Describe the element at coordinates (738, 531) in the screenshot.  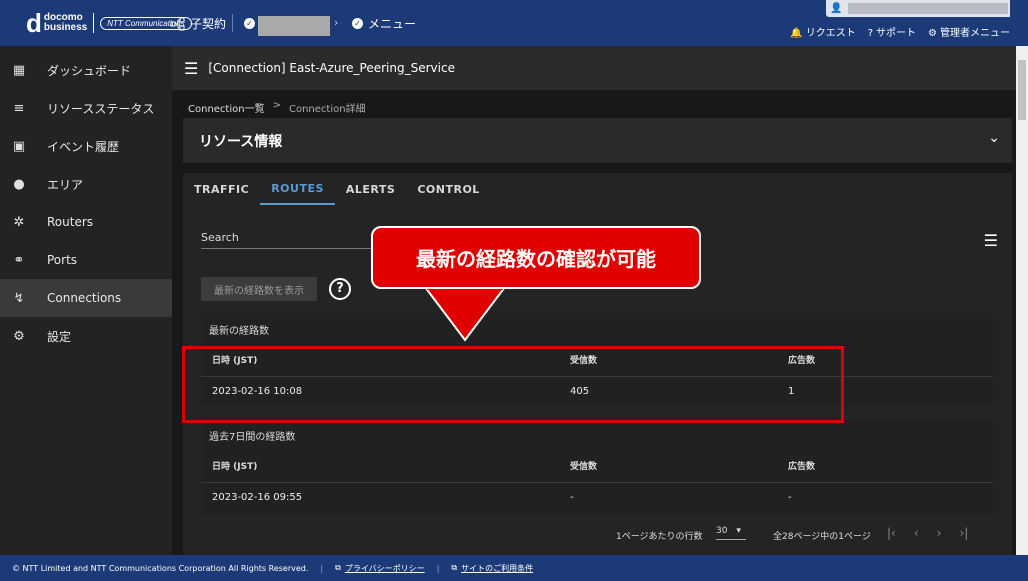
I see `caret-down-icon: ▾` at that location.